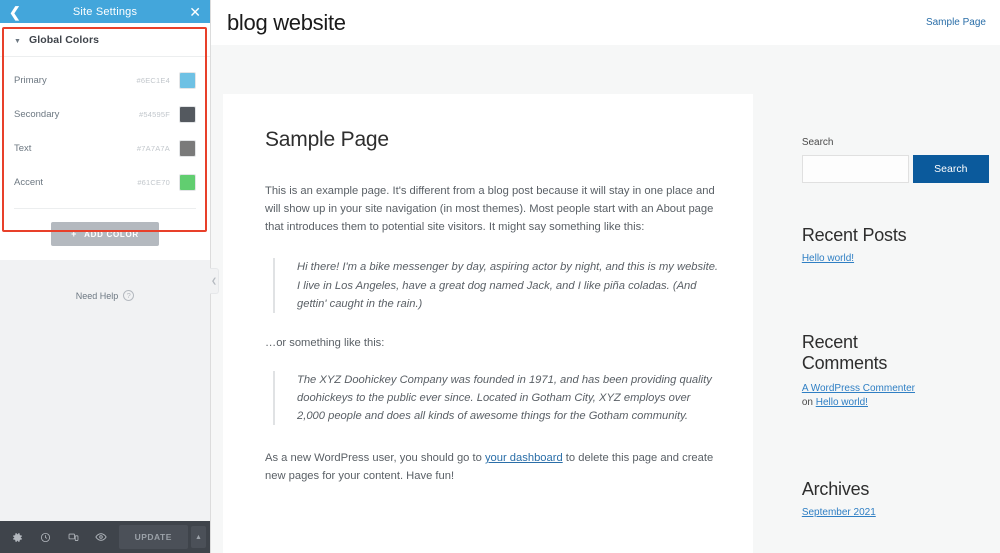 The width and height of the screenshot is (1000, 553). Describe the element at coordinates (105, 182) in the screenshot. I see `color-row-accent: Accent #61CE70` at that location.